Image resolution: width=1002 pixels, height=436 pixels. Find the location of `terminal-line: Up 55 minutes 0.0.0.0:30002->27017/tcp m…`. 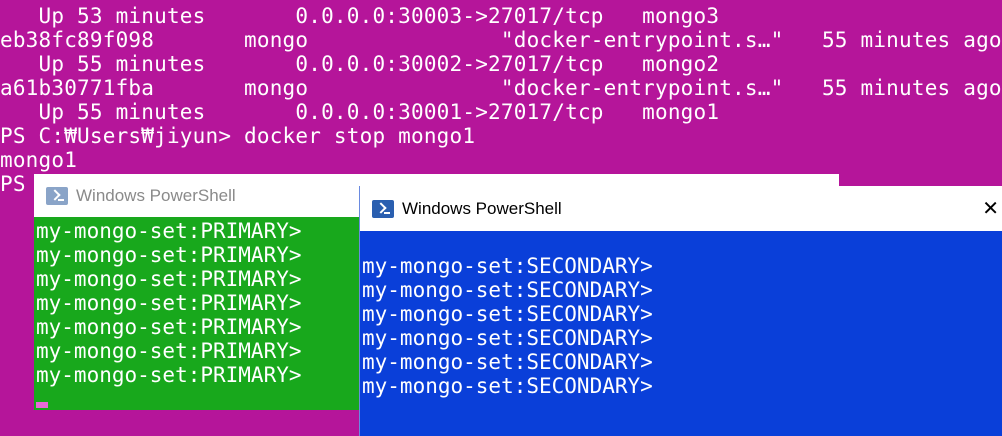

terminal-line: Up 55 minutes 0.0.0.0:30002->27017/tcp m… is located at coordinates (360, 64).